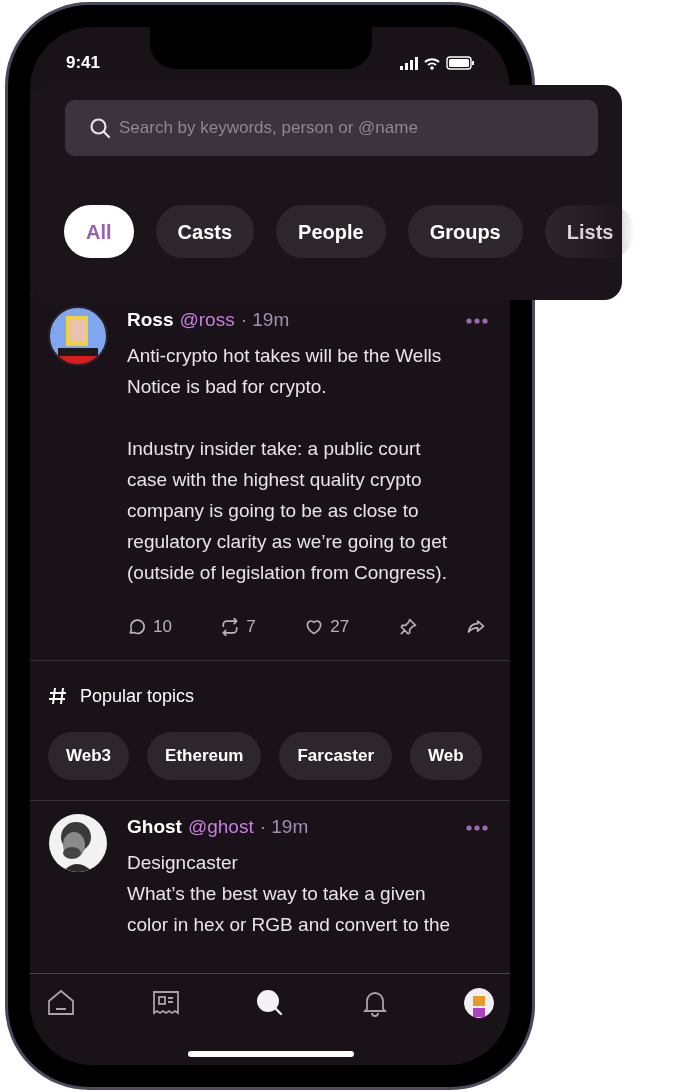 The height and width of the screenshot is (1092, 690). I want to click on battery-icon, so click(460, 63).